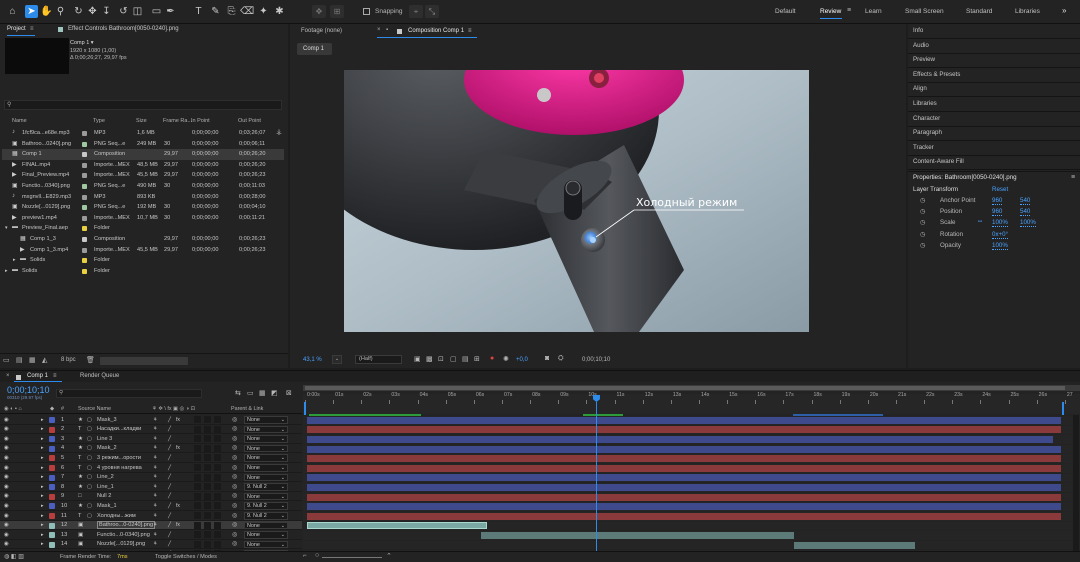 The width and height of the screenshot is (1080, 562). What do you see at coordinates (849, 10) in the screenshot?
I see `workspace-menu-icon: ≡` at bounding box center [849, 10].